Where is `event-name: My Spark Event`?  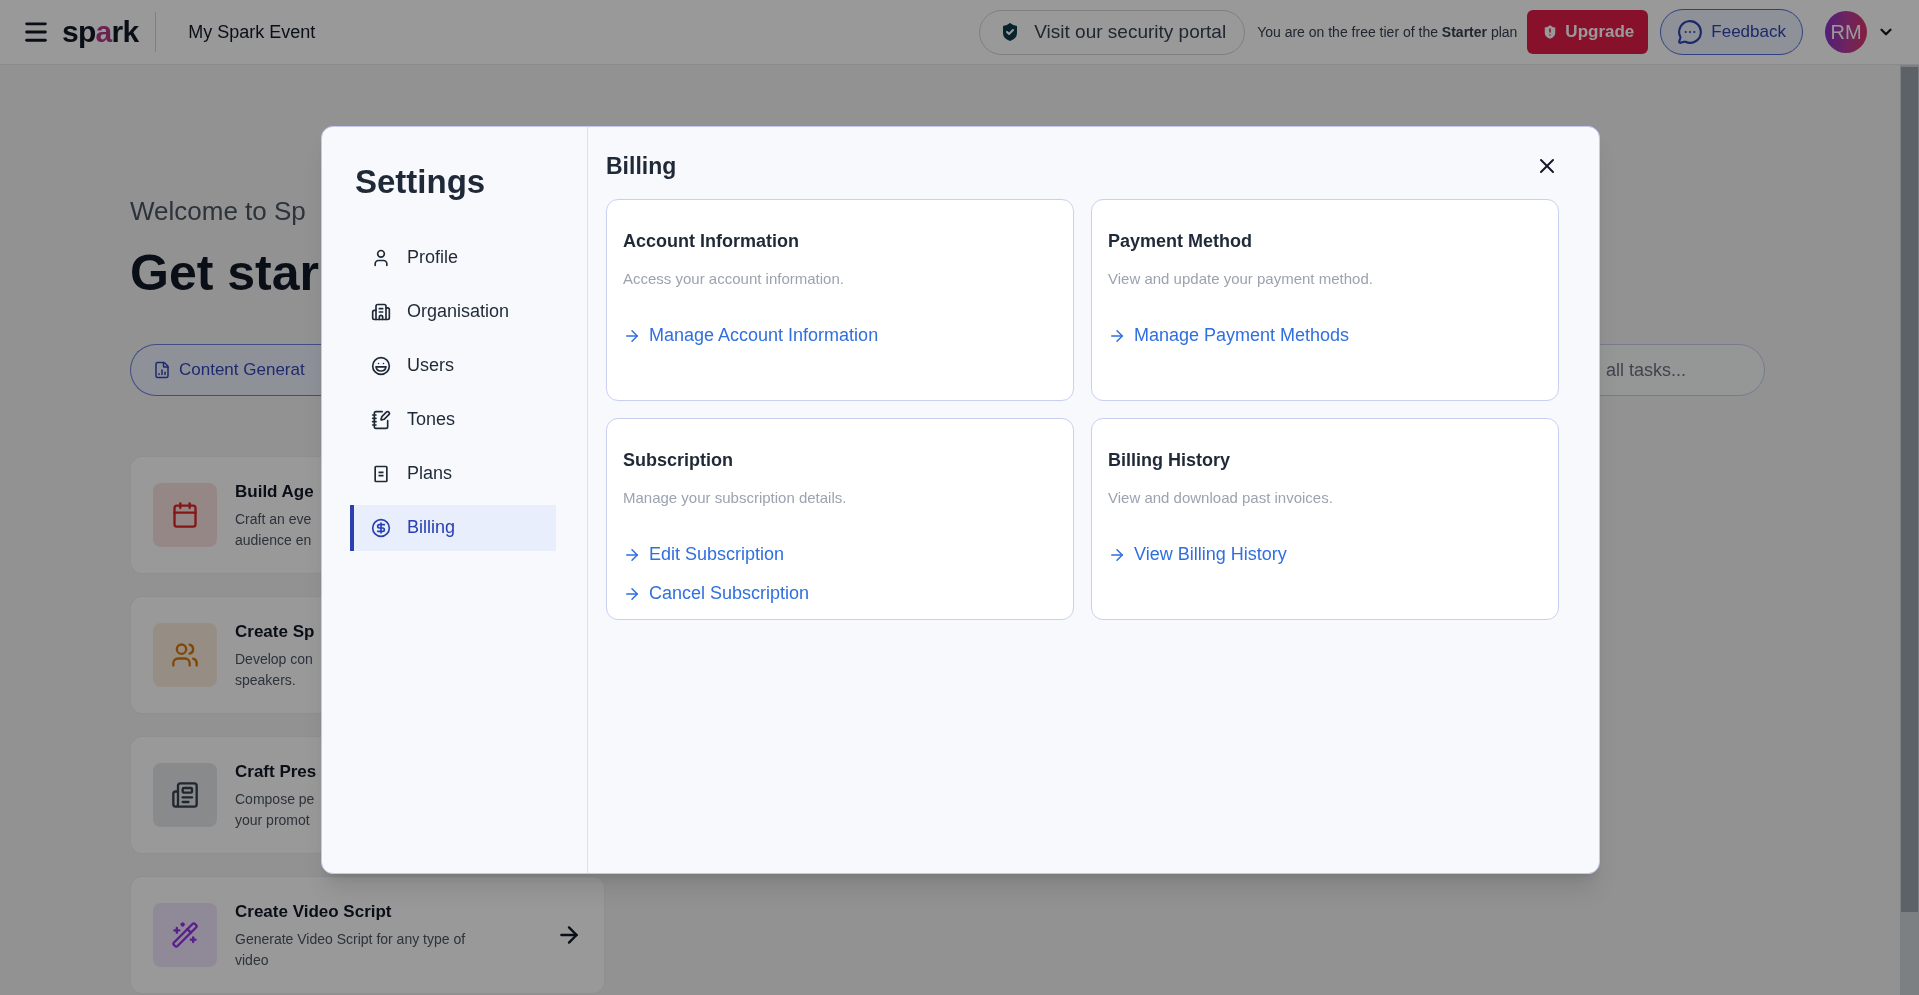
event-name: My Spark Event is located at coordinates (252, 32).